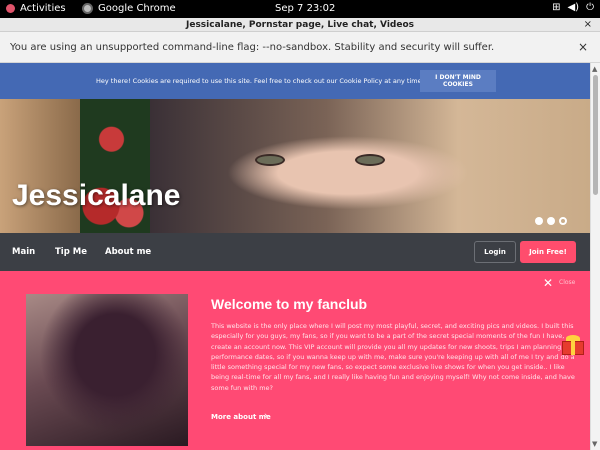  I want to click on clock: Sep 7 23:02, so click(305, 8).